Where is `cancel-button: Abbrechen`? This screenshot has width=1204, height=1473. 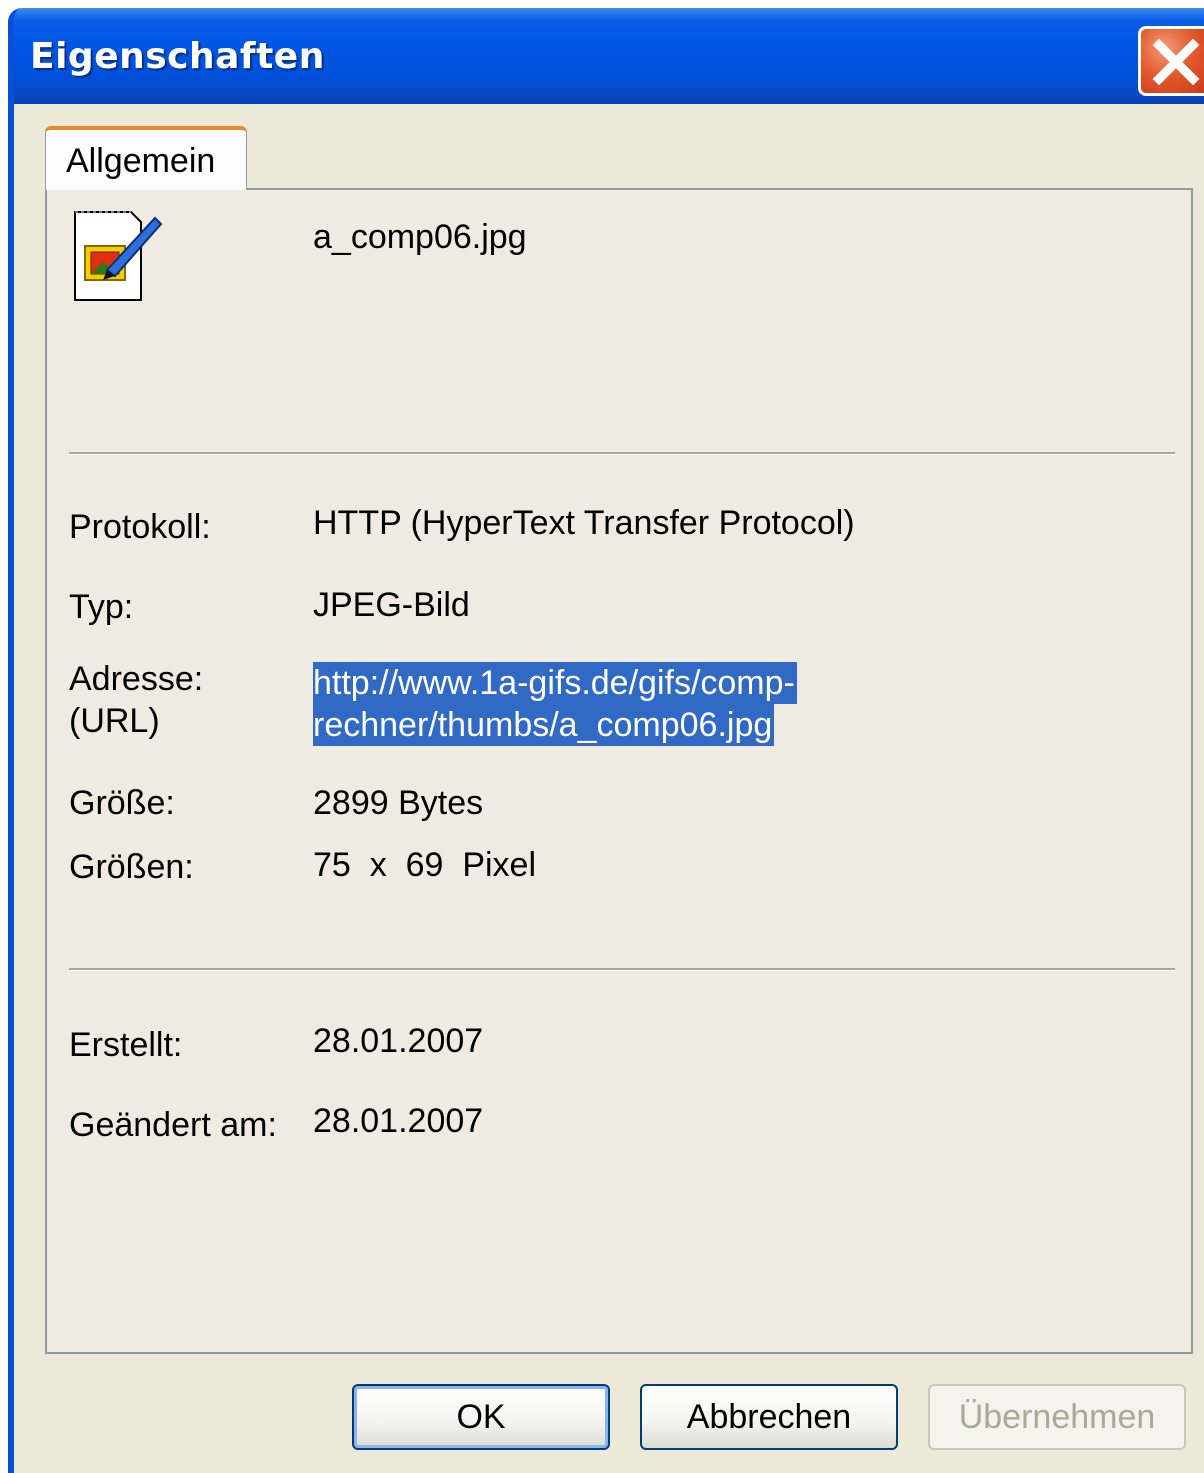
cancel-button: Abbrechen is located at coordinates (769, 1417).